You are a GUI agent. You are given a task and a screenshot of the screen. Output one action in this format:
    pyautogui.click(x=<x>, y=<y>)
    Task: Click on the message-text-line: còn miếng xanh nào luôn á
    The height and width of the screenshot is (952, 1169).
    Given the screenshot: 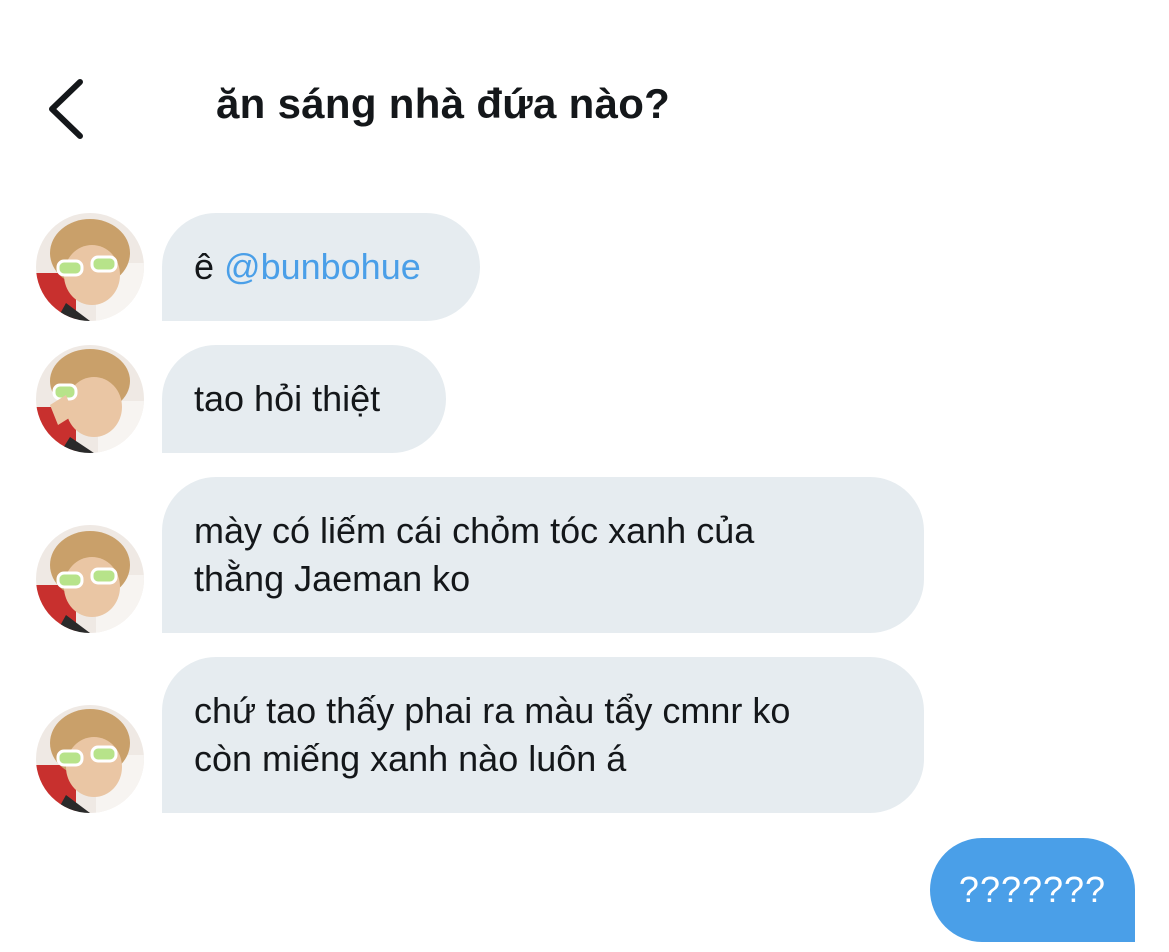 What is the action you would take?
    pyautogui.click(x=410, y=758)
    